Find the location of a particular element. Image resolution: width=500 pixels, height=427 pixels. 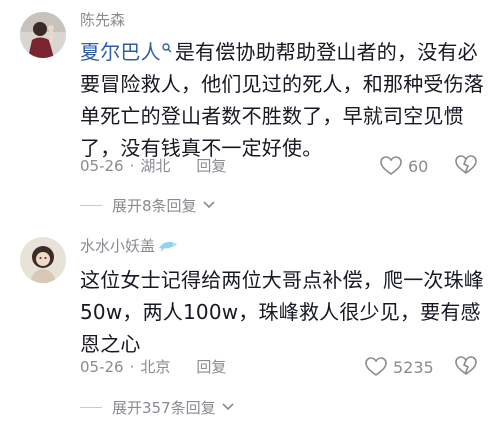

username: 水水小妖盖 is located at coordinates (129, 246).